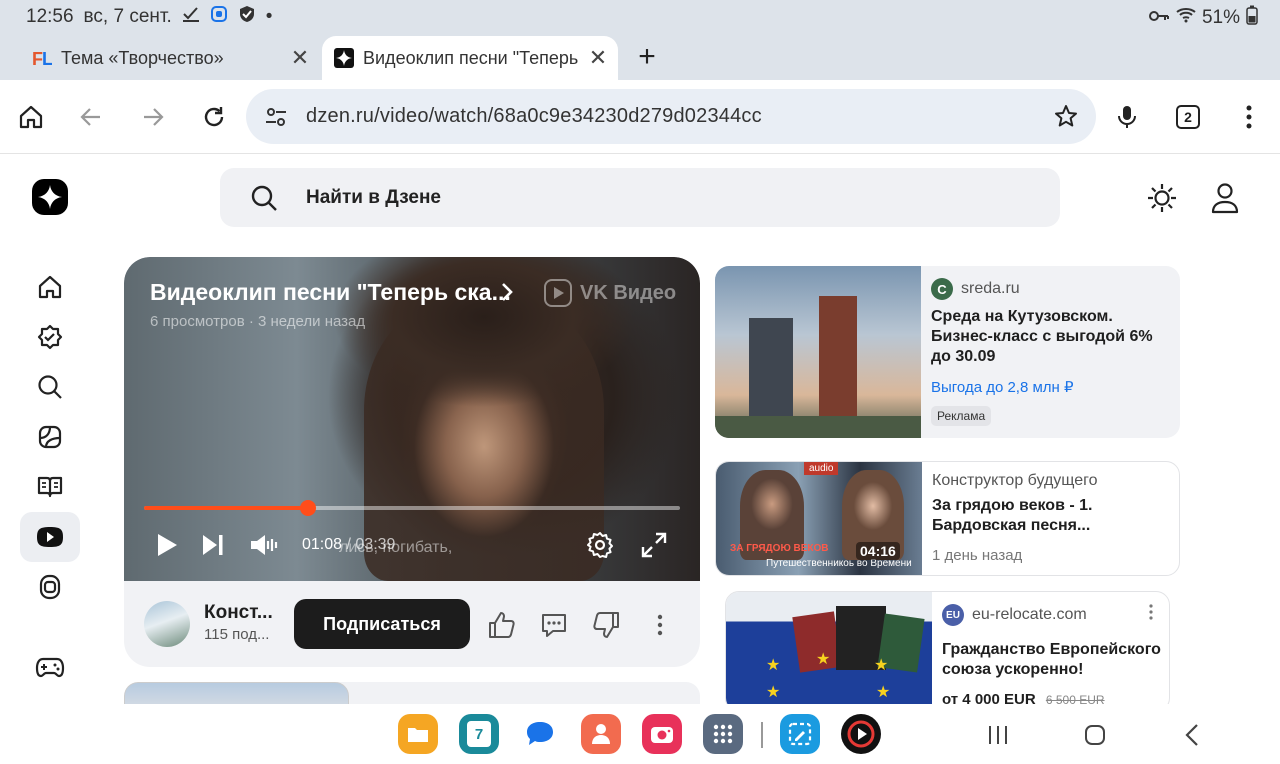  I want to click on search-placeholder: Найти в Дзене, so click(374, 197).